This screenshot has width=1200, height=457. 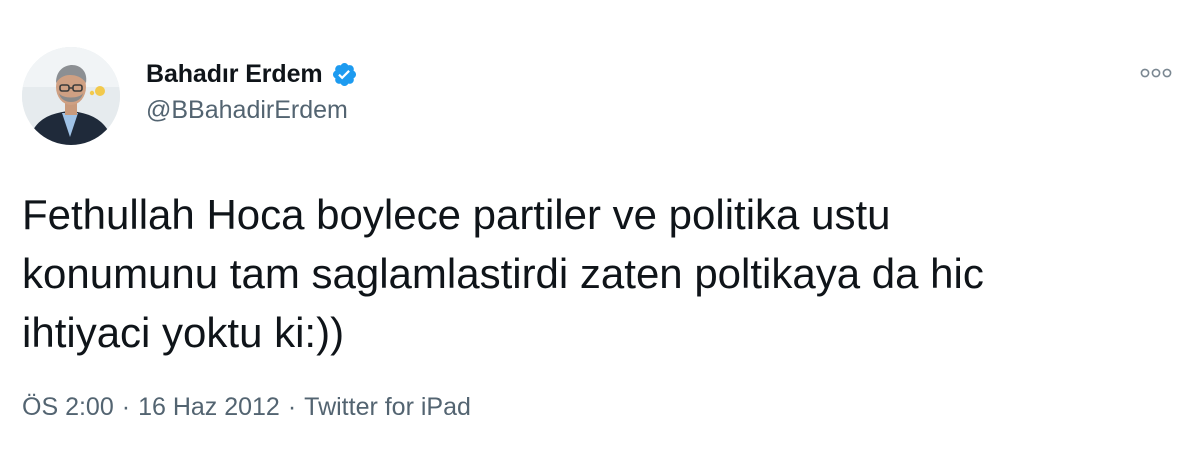 I want to click on name-row: Bahadır Erdem, so click(x=252, y=74).